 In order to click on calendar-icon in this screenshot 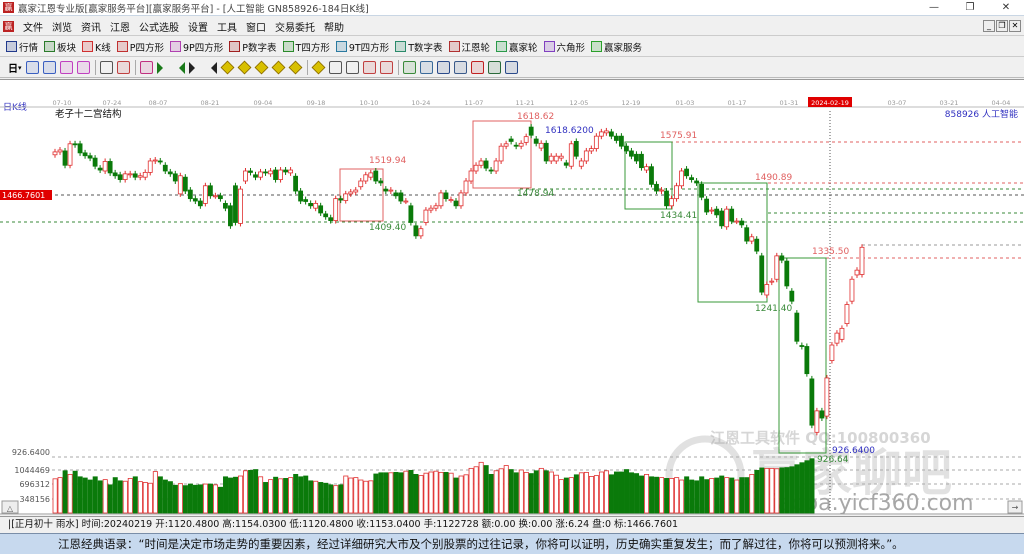, I will do `click(426, 67)`.